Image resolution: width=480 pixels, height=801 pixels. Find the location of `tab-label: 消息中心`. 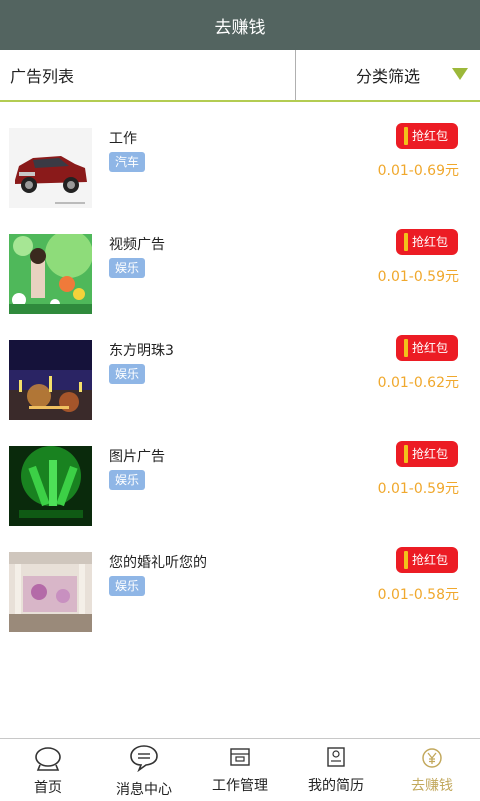

tab-label: 消息中心 is located at coordinates (144, 790).